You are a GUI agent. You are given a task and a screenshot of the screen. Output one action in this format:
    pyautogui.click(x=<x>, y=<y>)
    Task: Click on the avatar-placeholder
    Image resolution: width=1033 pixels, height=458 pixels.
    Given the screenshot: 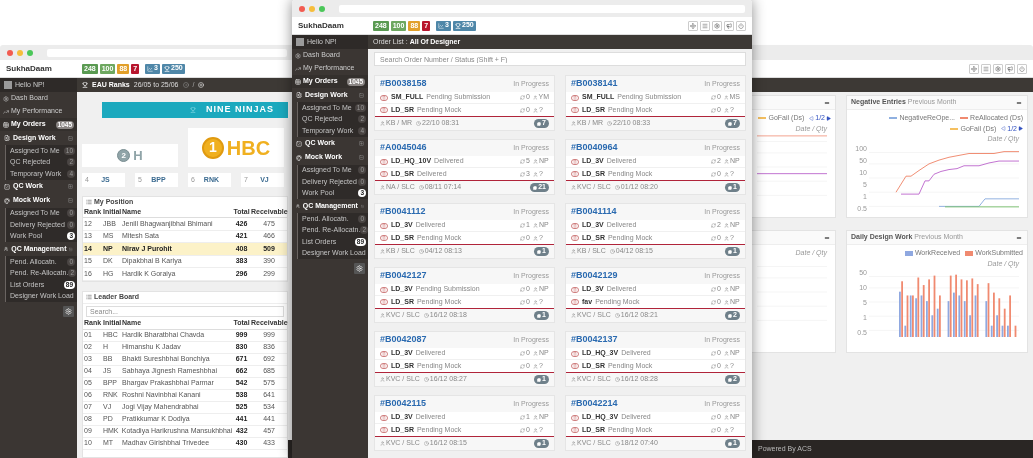 What is the action you would take?
    pyautogui.click(x=8, y=85)
    